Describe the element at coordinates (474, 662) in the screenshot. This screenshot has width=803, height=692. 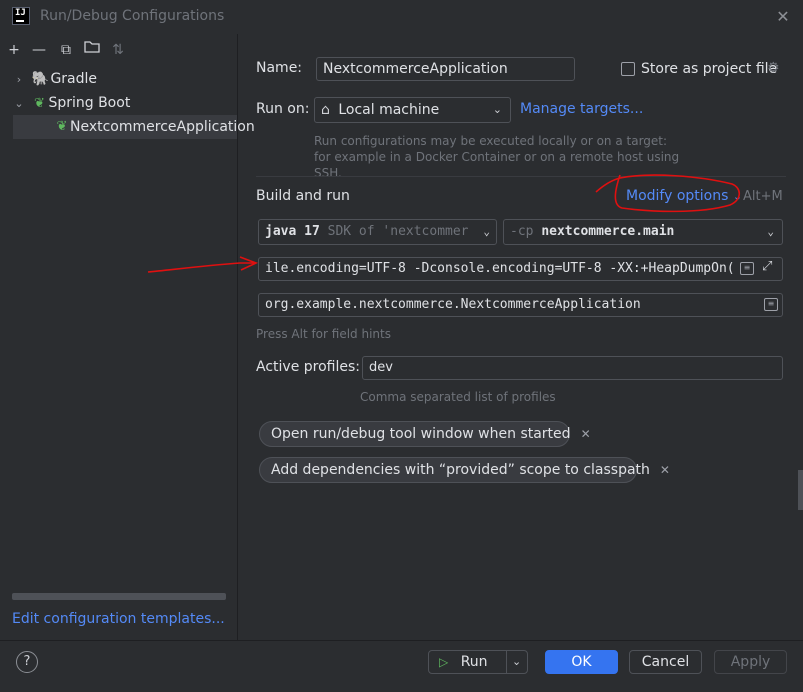
I see `run-label: Run` at that location.